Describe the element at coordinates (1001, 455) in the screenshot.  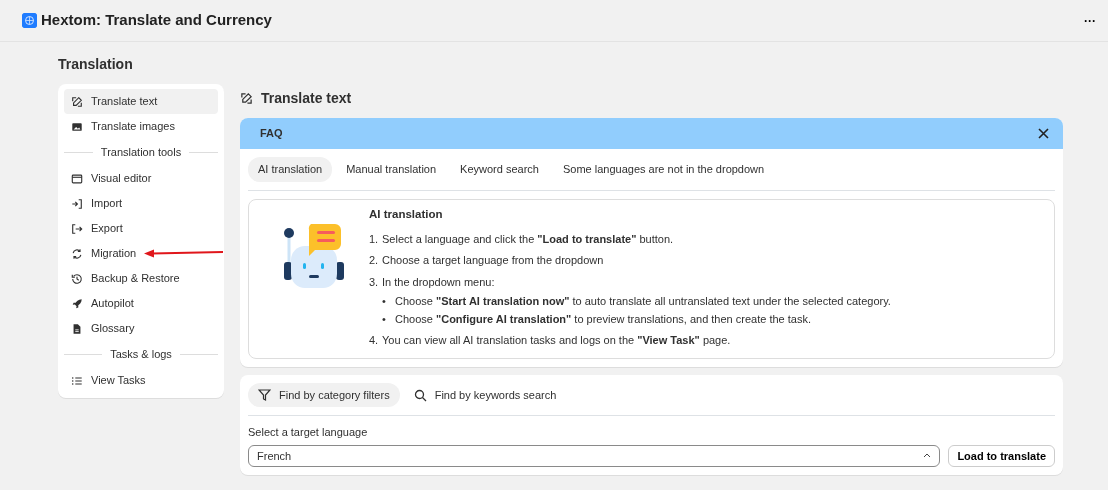
I see `load-to-translate-button: Load to translate` at that location.